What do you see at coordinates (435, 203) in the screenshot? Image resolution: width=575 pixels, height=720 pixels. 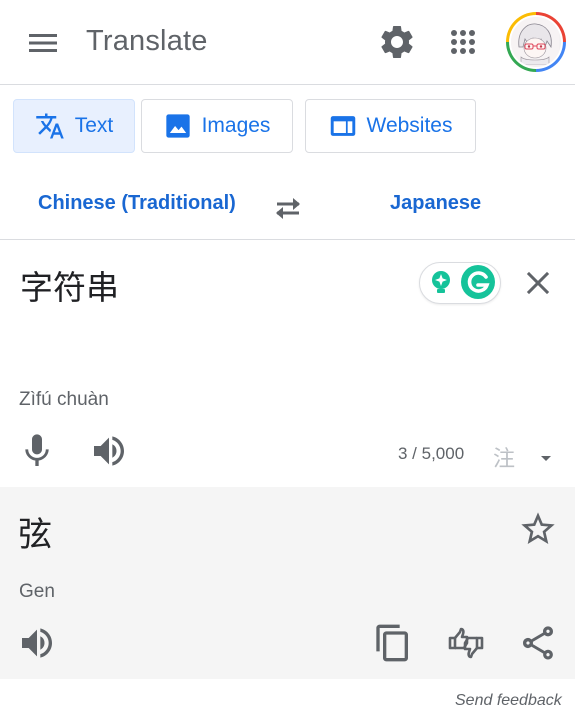 I see `target-language-button: Japanese` at bounding box center [435, 203].